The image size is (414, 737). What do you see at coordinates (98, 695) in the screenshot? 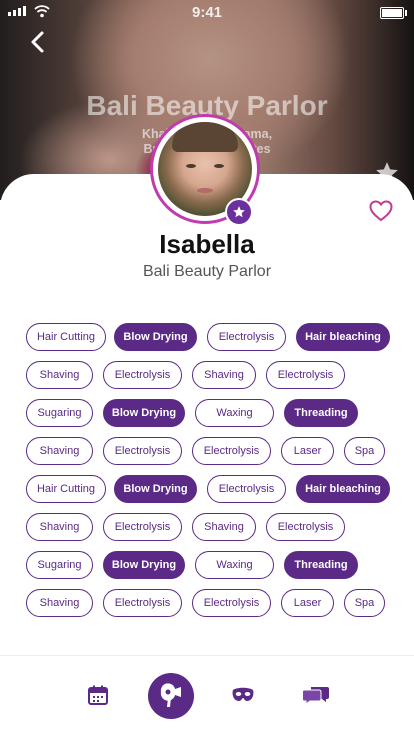
I see `calendar-icon` at bounding box center [98, 695].